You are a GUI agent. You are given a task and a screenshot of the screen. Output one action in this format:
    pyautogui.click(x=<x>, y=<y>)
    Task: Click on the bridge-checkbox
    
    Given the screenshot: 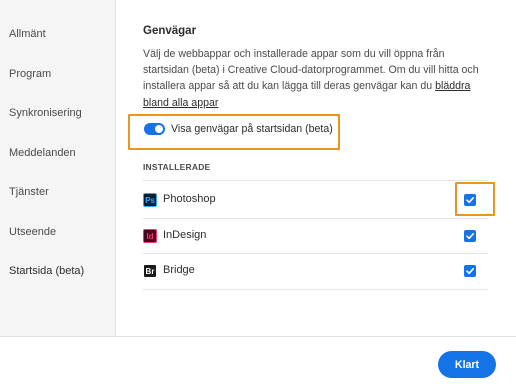 What is the action you would take?
    pyautogui.click(x=470, y=271)
    